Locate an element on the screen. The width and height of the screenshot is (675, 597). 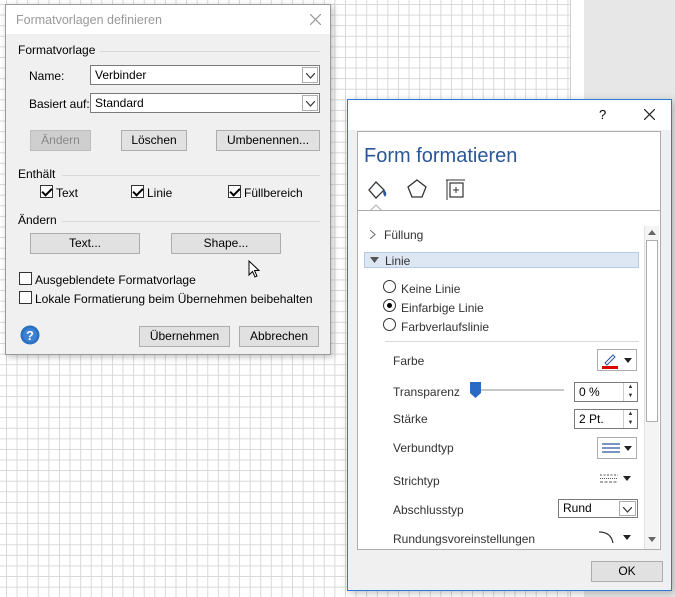
cancel-button: Abbrechen is located at coordinates (279, 336).